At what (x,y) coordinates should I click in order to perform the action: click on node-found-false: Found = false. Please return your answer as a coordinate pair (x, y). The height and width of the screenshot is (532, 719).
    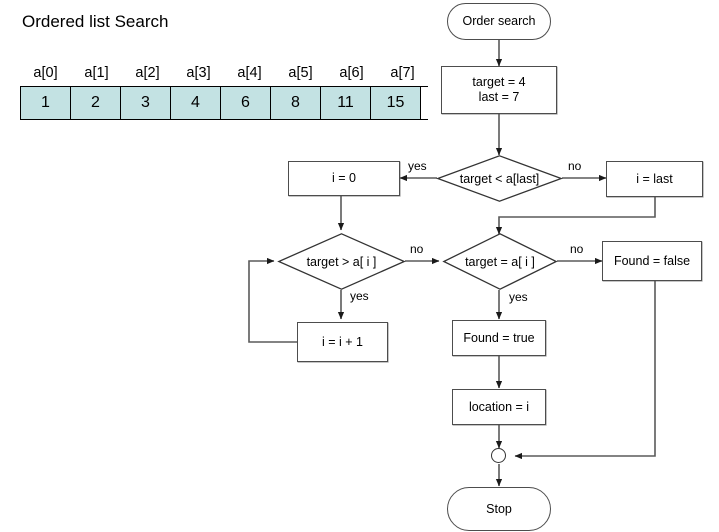
    Looking at the image, I should click on (652, 261).